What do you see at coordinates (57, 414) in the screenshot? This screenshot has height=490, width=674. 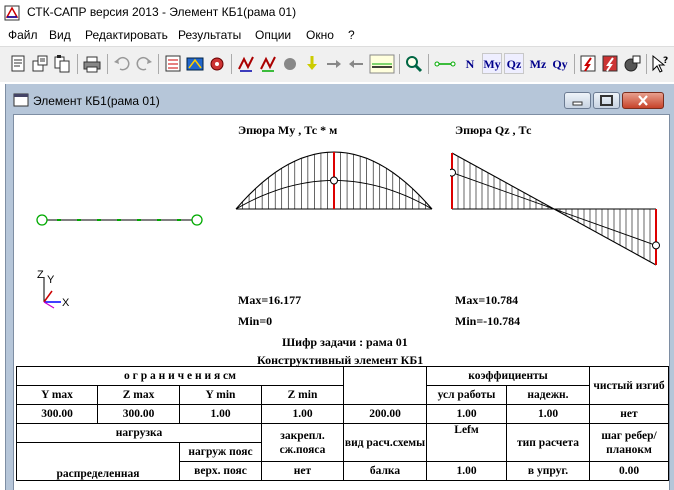 I see `val-ymax: 300.00` at bounding box center [57, 414].